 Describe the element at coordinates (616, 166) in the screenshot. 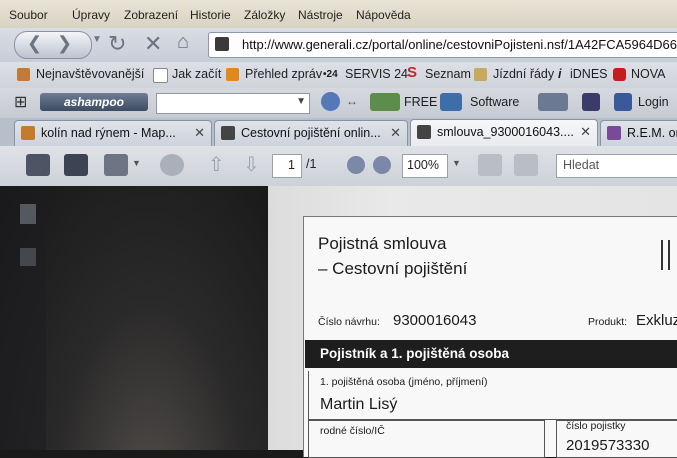

I see `find-input: Hledat` at that location.